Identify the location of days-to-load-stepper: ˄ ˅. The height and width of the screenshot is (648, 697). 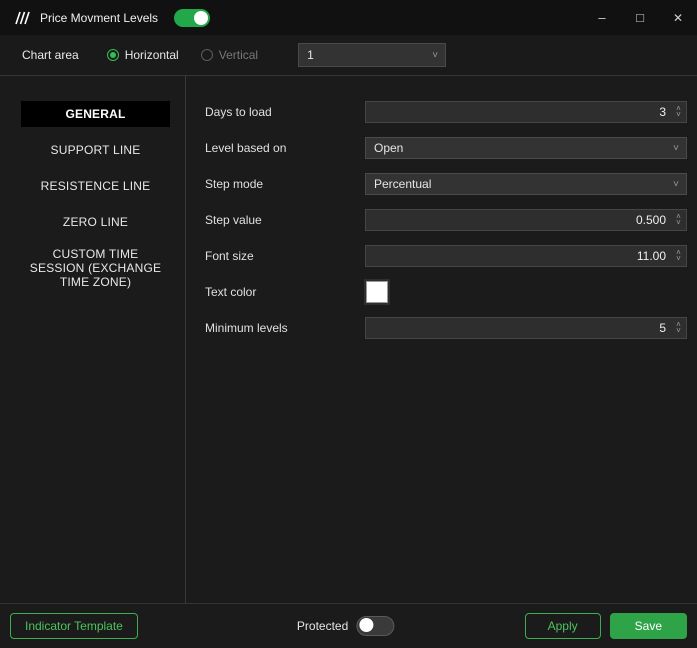
(678, 112).